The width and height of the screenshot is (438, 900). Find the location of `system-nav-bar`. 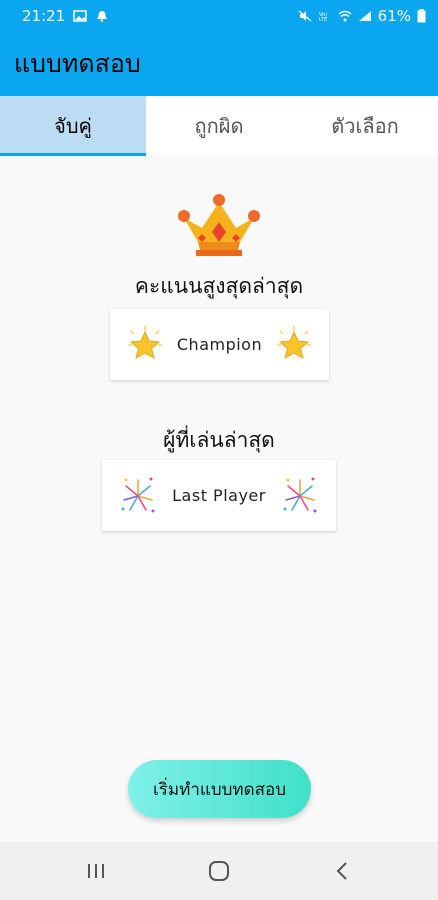

system-nav-bar is located at coordinates (219, 871).